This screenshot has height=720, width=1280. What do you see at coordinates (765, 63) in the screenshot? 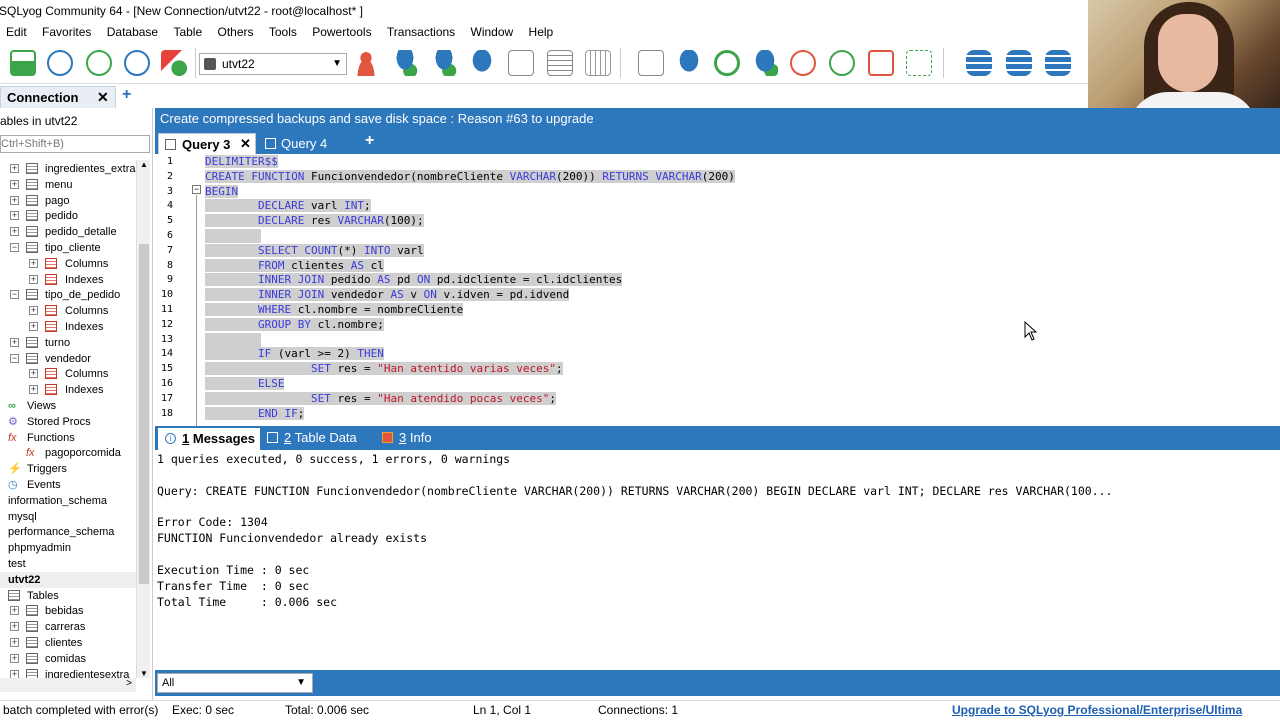
I see `db-import-icon` at bounding box center [765, 63].